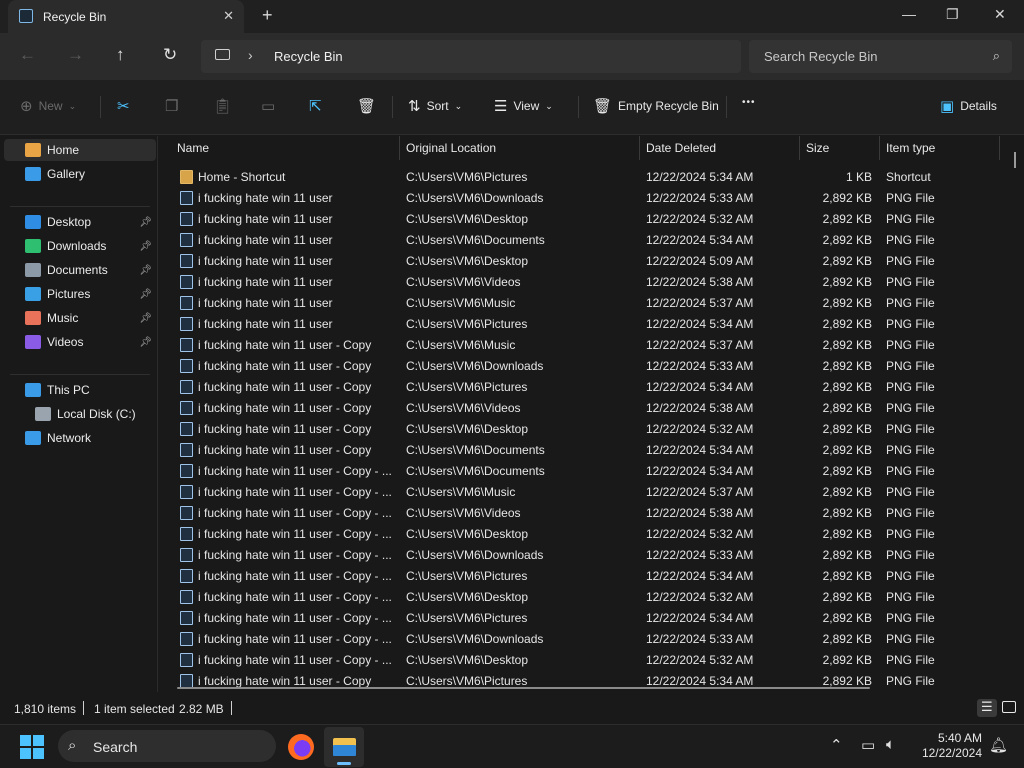 The width and height of the screenshot is (1024, 768). Describe the element at coordinates (1015, 160) in the screenshot. I see `vertical-scrollbar` at that location.